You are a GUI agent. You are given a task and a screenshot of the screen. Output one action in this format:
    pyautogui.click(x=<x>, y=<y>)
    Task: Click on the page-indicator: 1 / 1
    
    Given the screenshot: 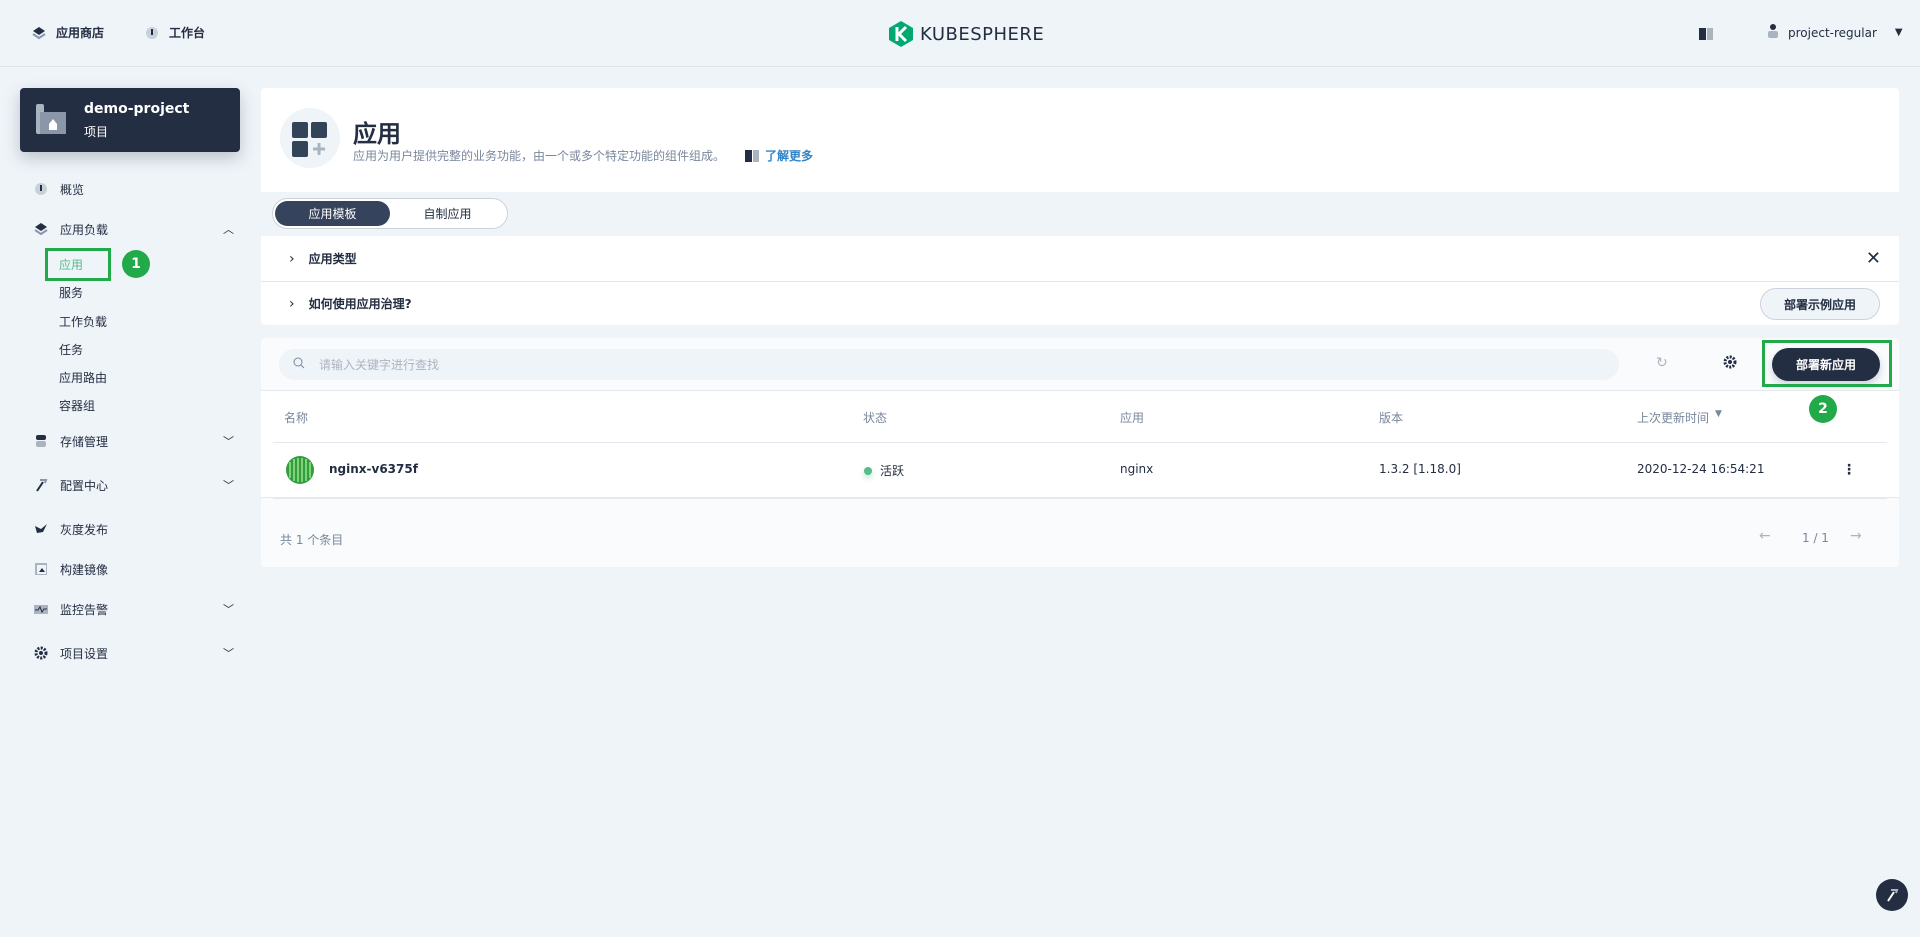 What is the action you would take?
    pyautogui.click(x=1815, y=538)
    